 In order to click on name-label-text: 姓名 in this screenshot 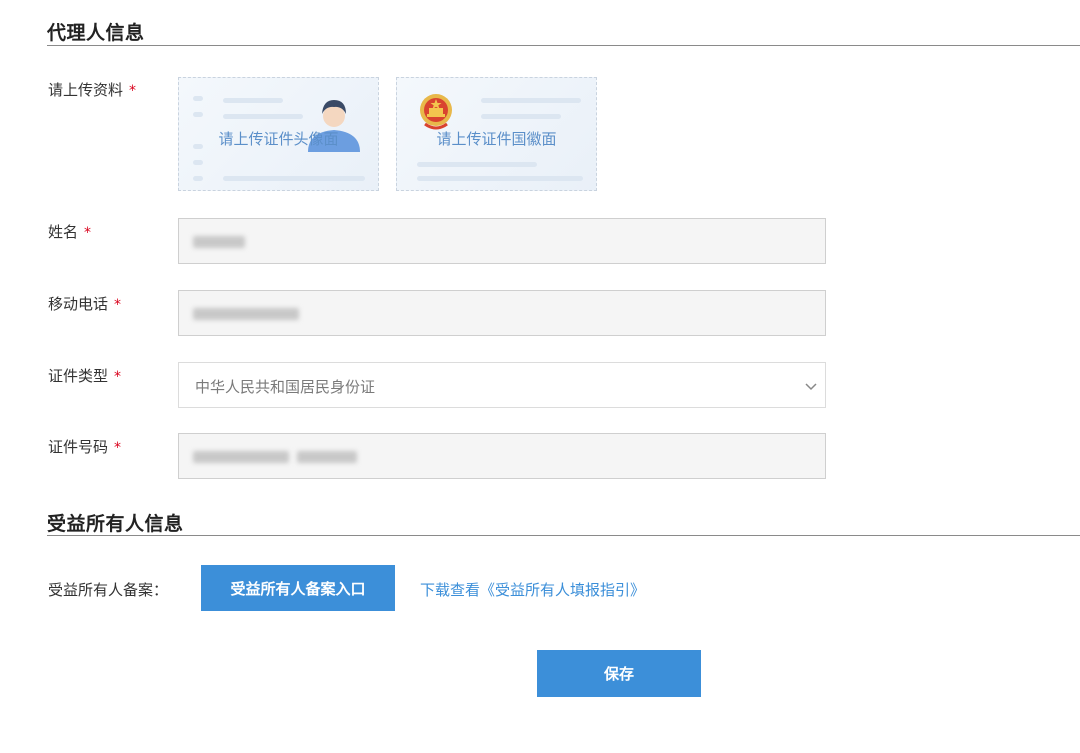, I will do `click(63, 232)`.